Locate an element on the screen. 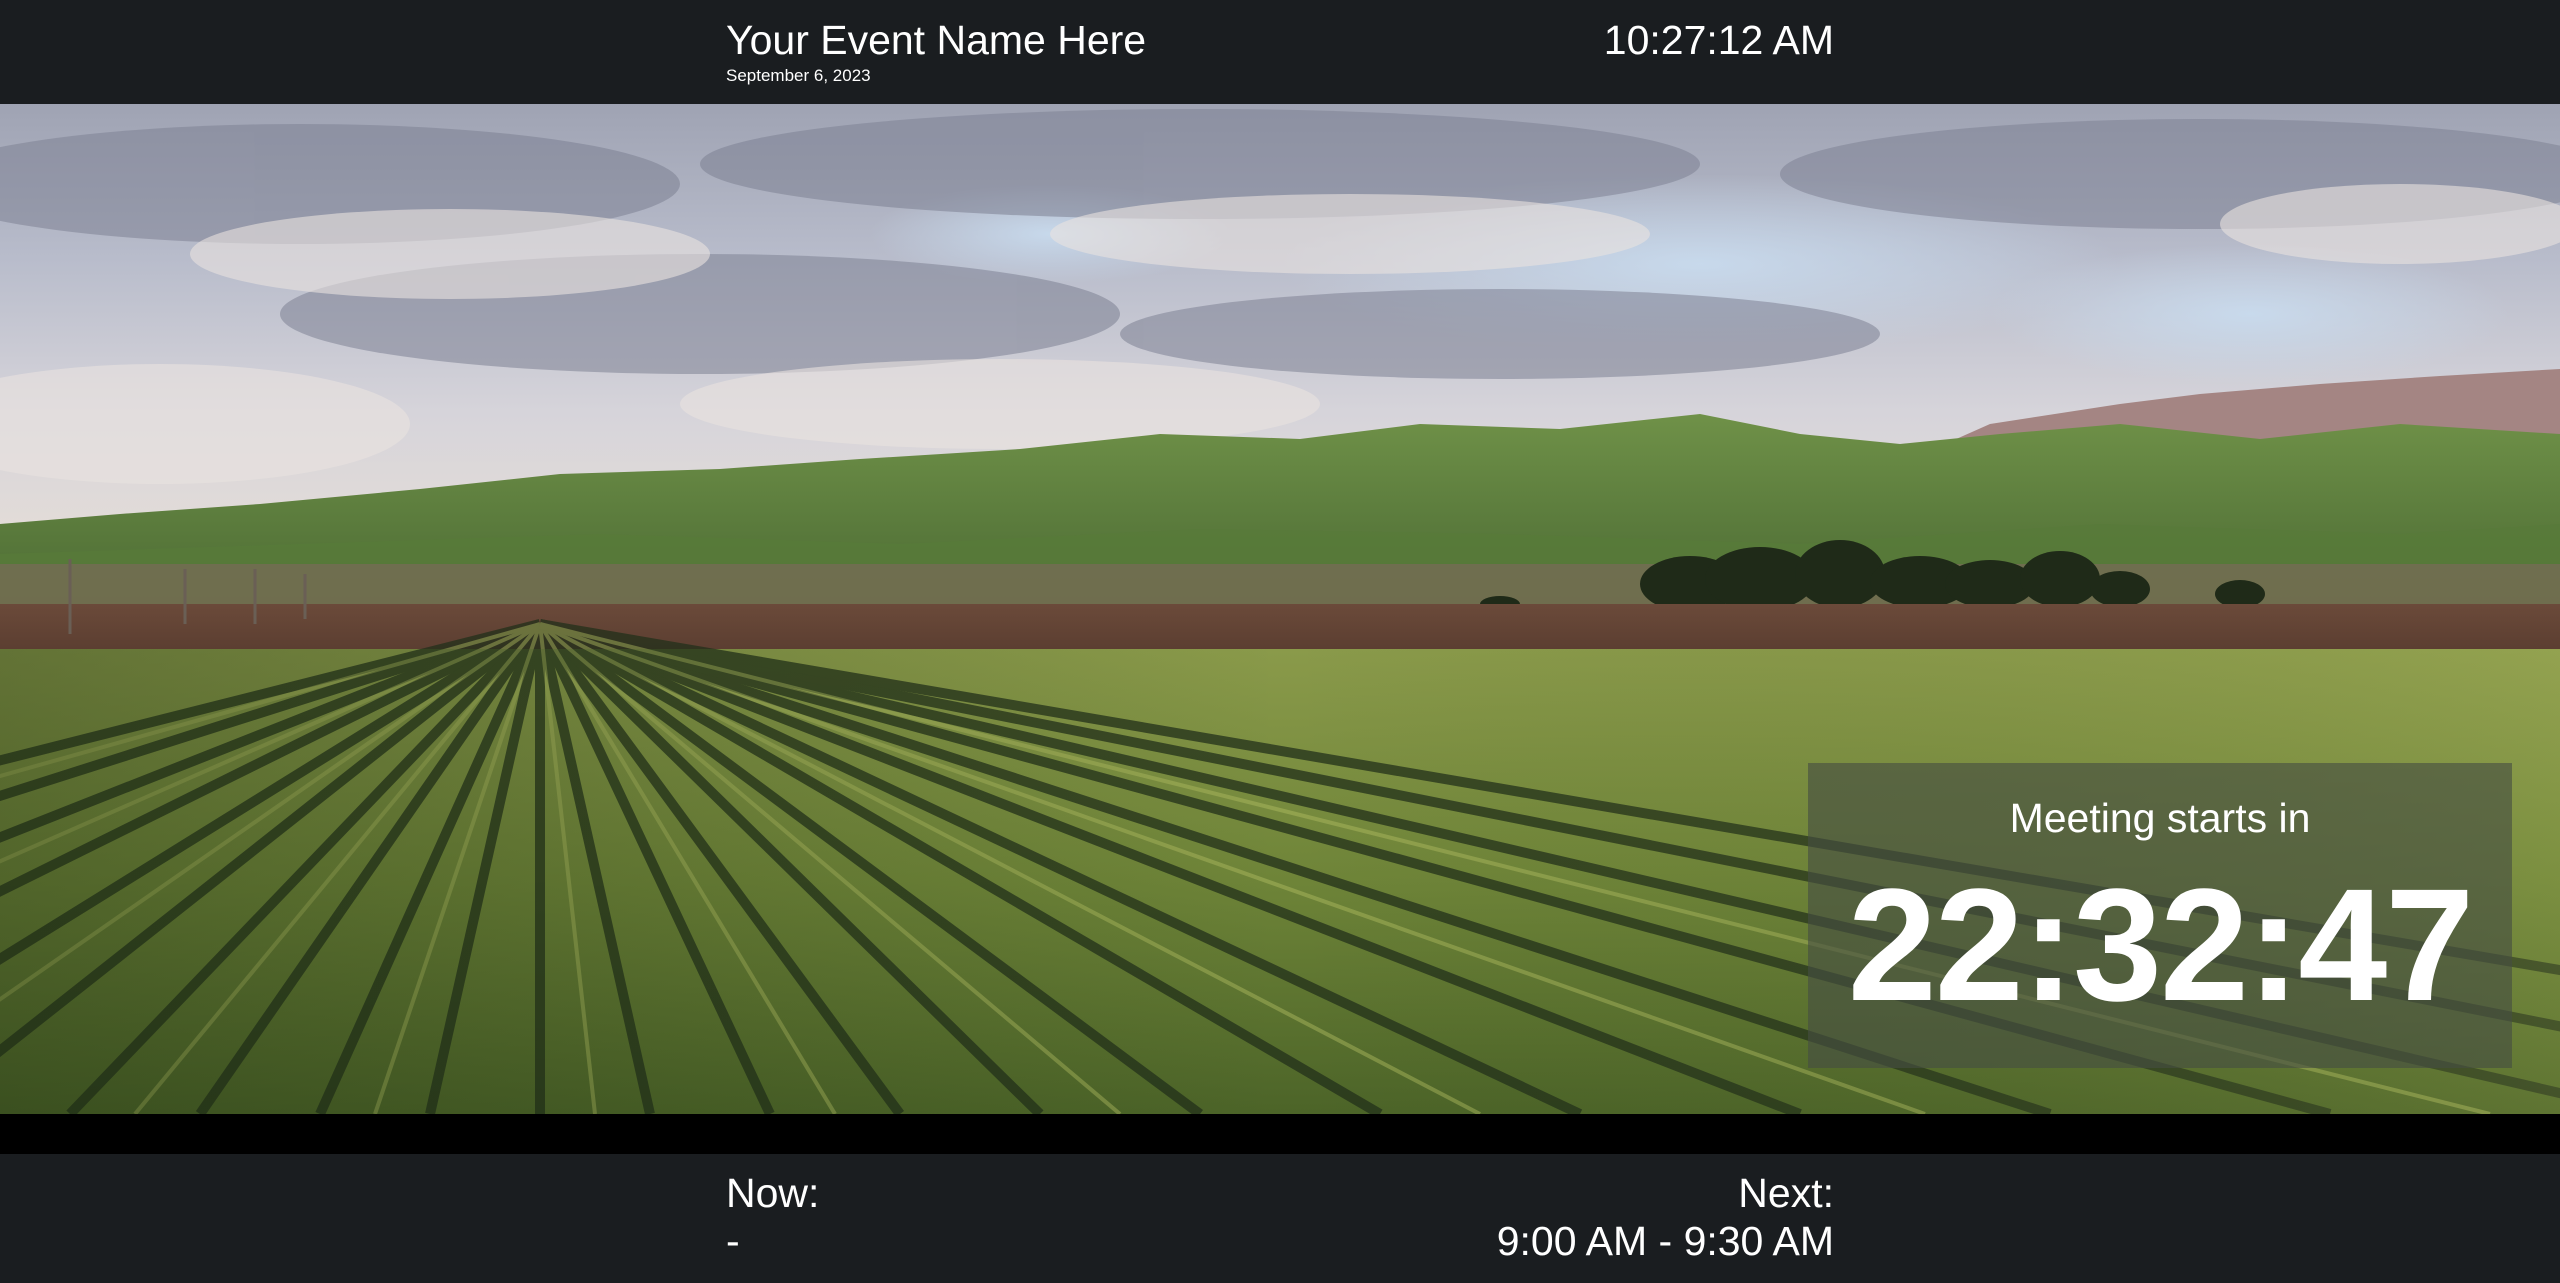  next-label: Next: is located at coordinates (1786, 1193).